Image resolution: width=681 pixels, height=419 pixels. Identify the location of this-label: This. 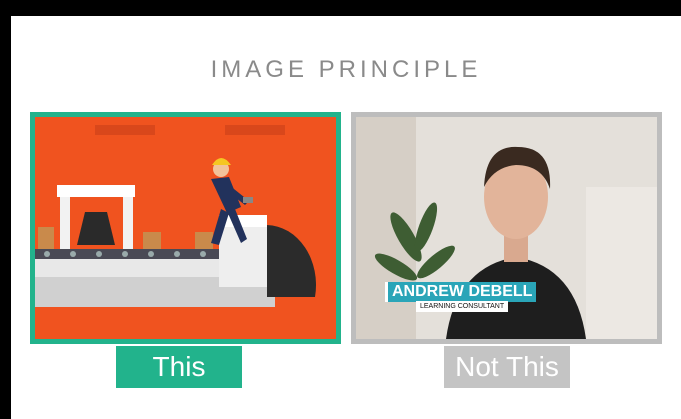
(179, 367).